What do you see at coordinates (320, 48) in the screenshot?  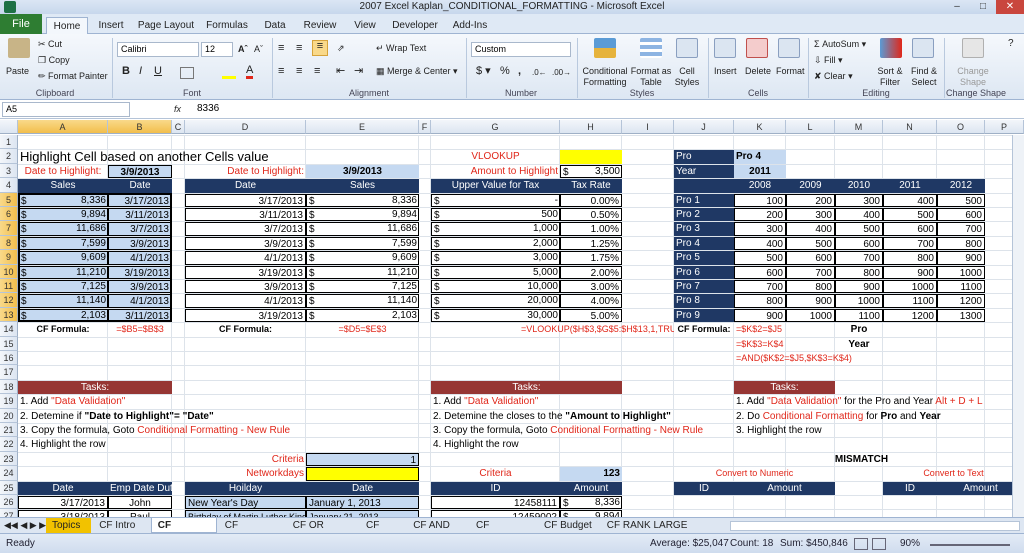 I see `align-bottom-icon: ≡` at bounding box center [320, 48].